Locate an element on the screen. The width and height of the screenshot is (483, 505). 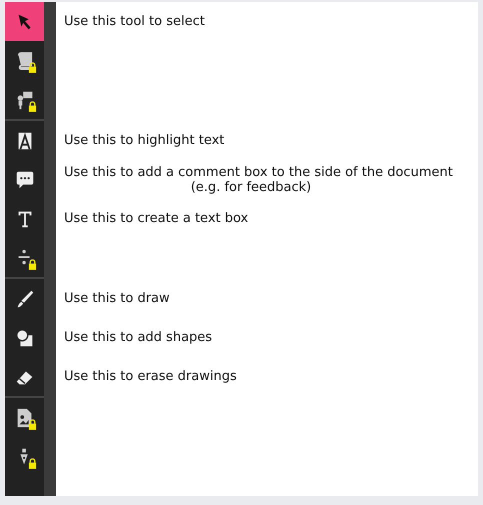
tool-description: Use this to highlight text is located at coordinates (145, 140).